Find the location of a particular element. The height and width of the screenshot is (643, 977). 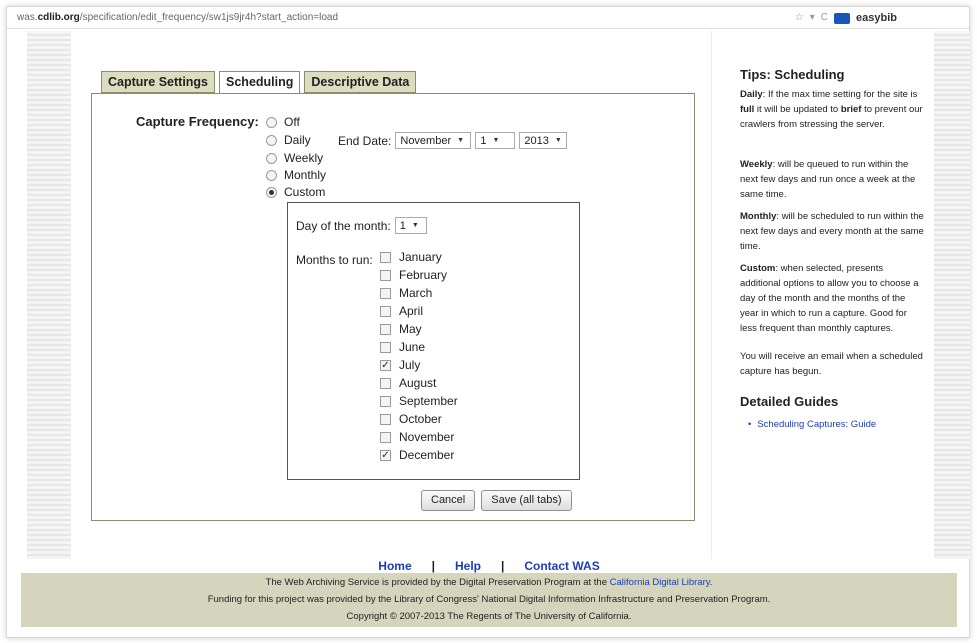

url-domain: cdlib.org is located at coordinates (58, 17).